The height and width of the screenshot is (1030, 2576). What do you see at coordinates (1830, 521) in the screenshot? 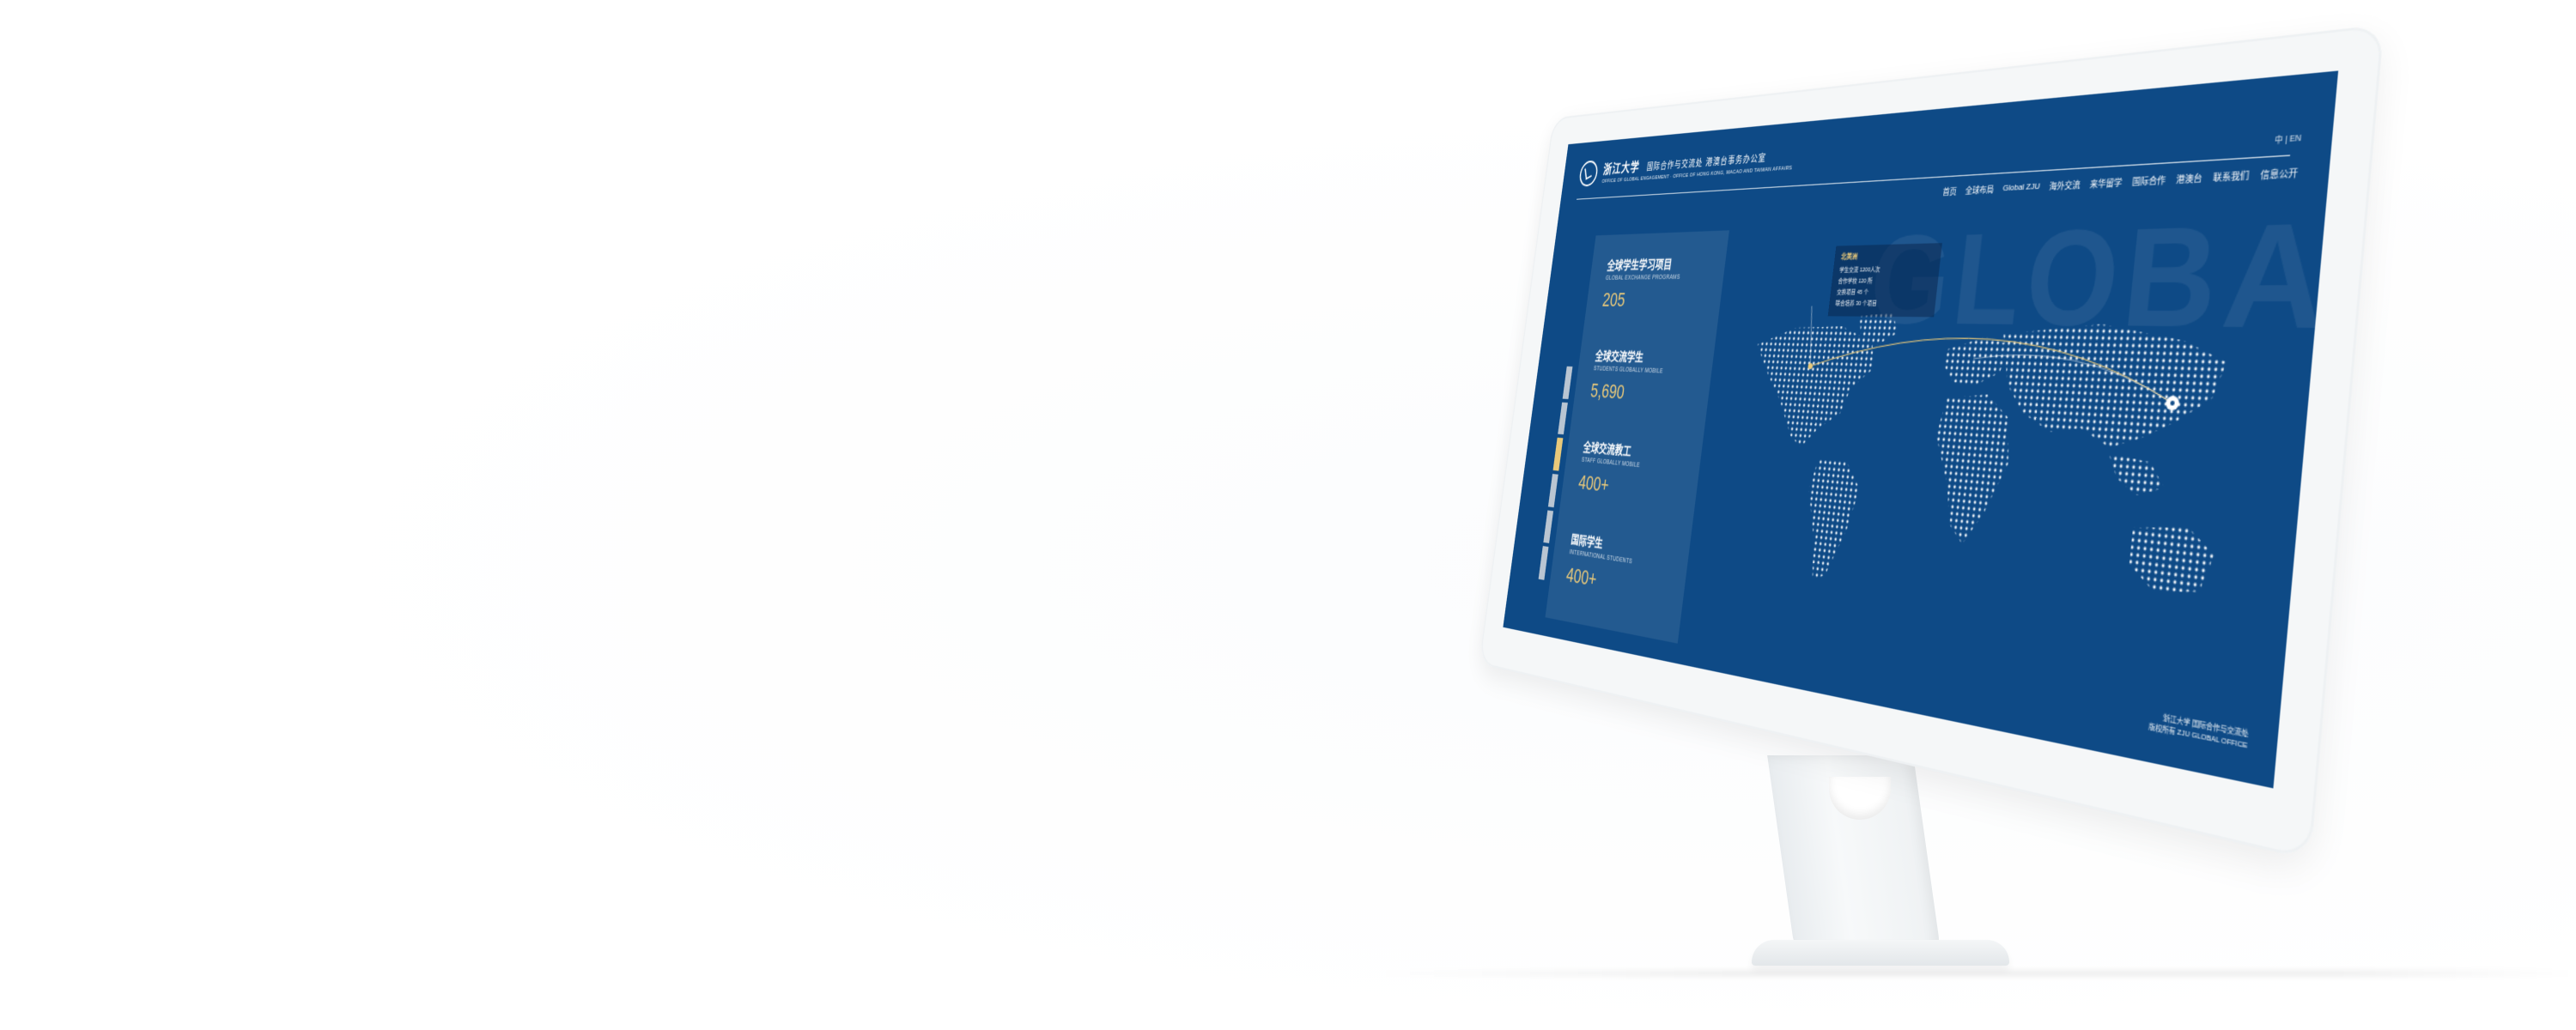
I see `continent-south-america` at bounding box center [1830, 521].